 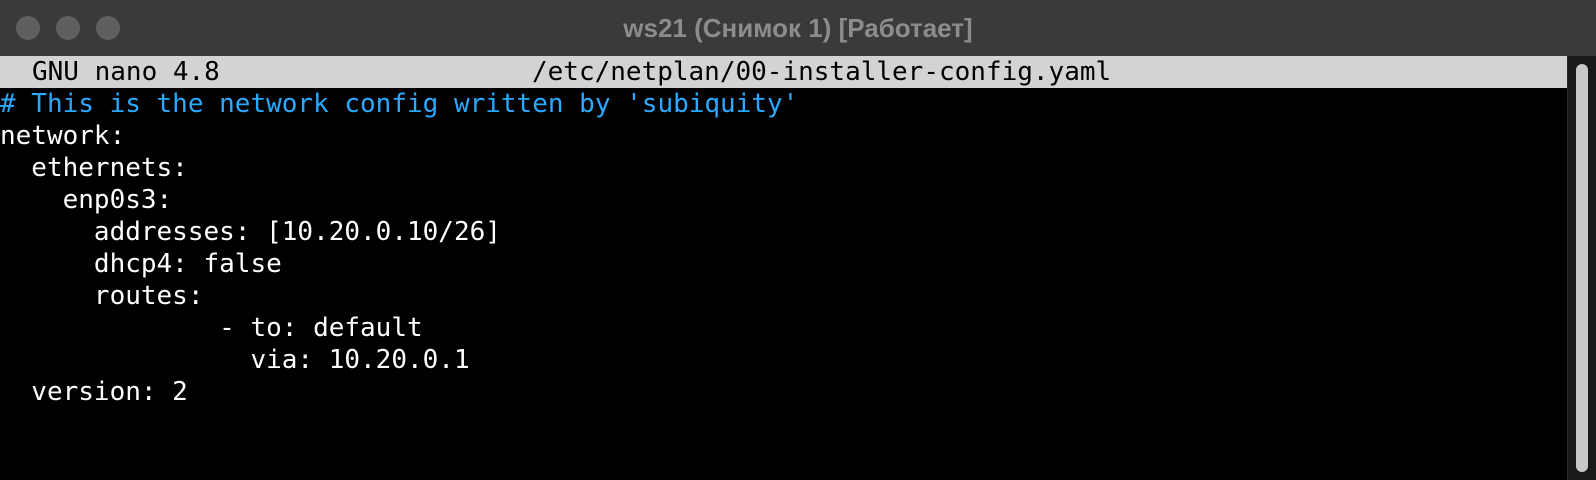 What do you see at coordinates (822, 72) in the screenshot?
I see `file-path-label: /etc/netplan/00-installer-config.yaml` at bounding box center [822, 72].